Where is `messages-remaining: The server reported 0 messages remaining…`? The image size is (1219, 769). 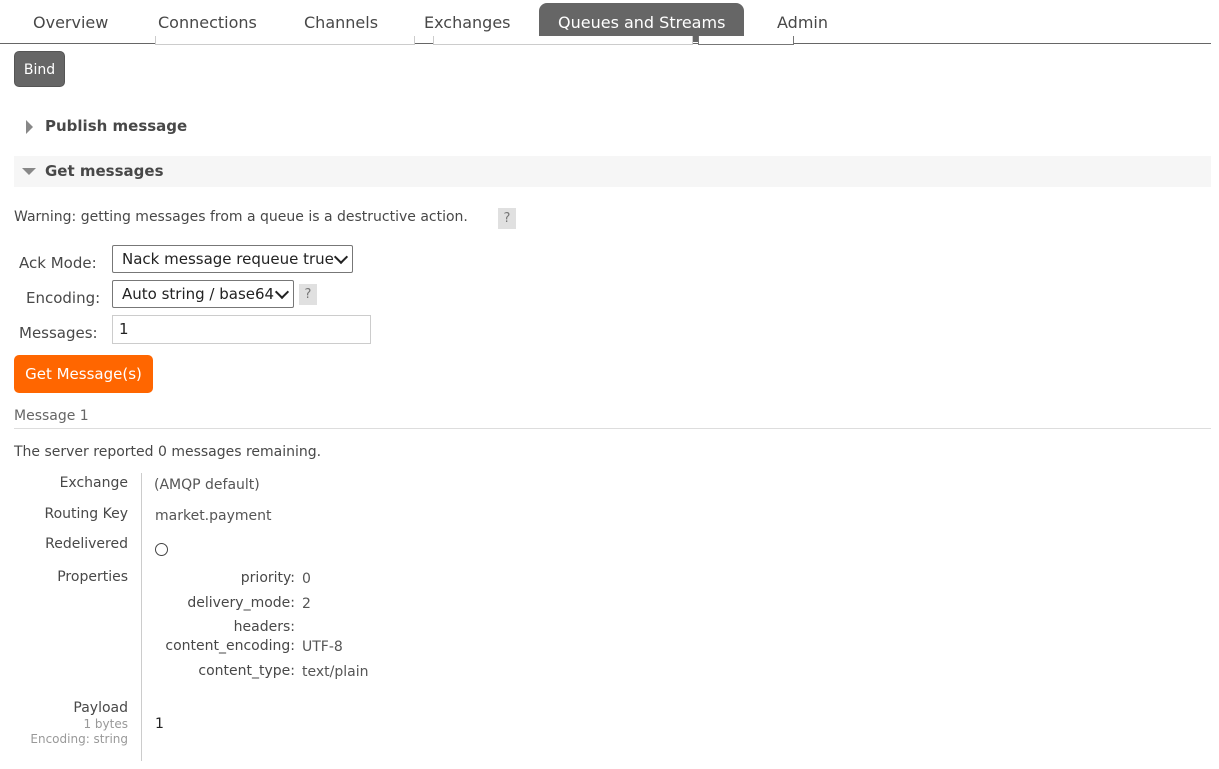 messages-remaining: The server reported 0 messages remaining… is located at coordinates (168, 452).